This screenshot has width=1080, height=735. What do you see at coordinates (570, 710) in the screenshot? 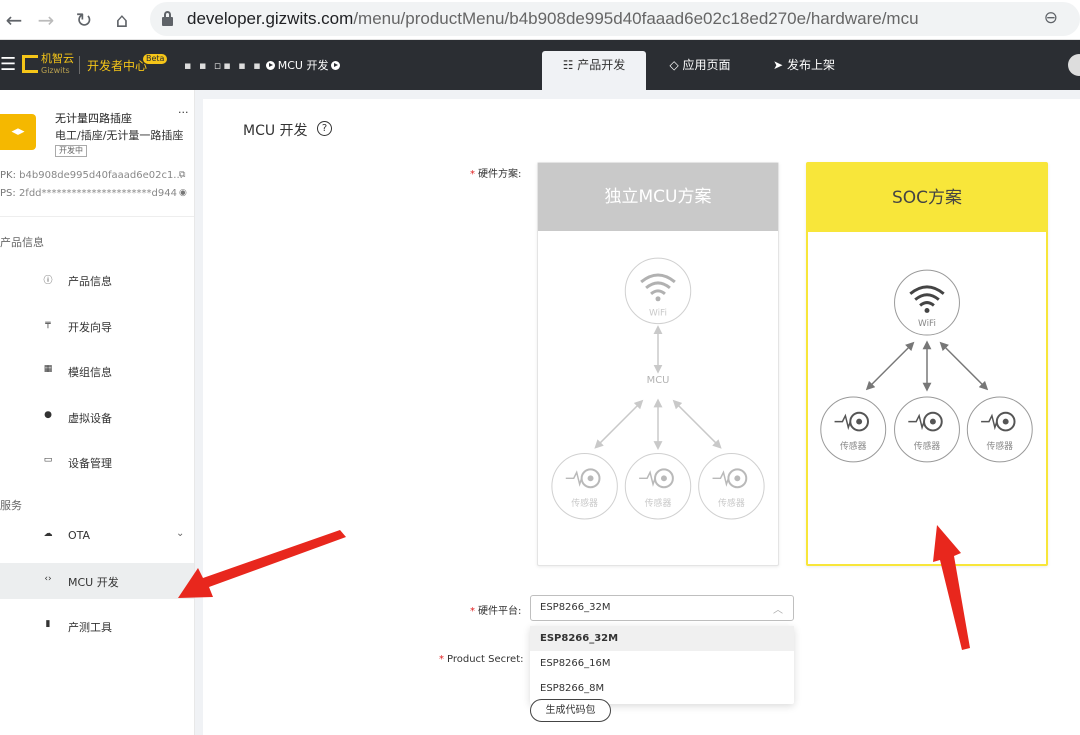
I see `generate-code-button: 生成代码包` at bounding box center [570, 710].